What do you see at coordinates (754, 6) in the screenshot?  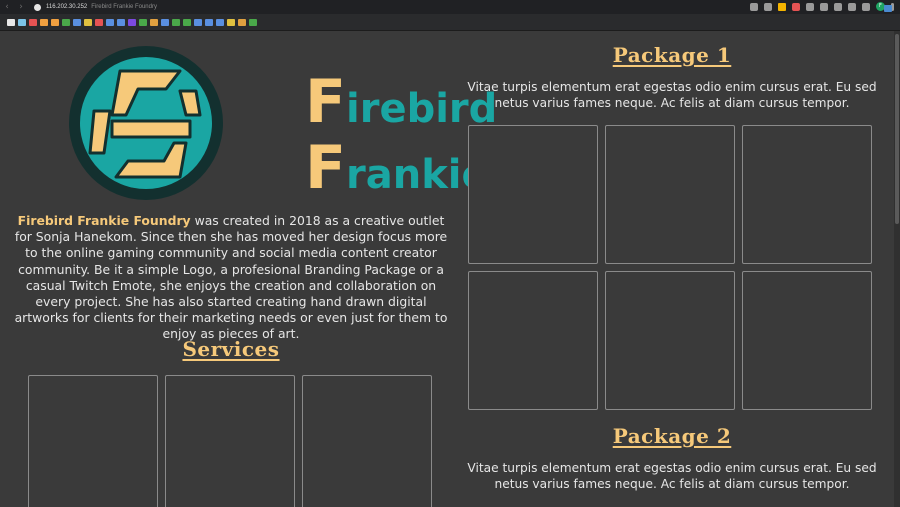 I see `share-icon` at bounding box center [754, 6].